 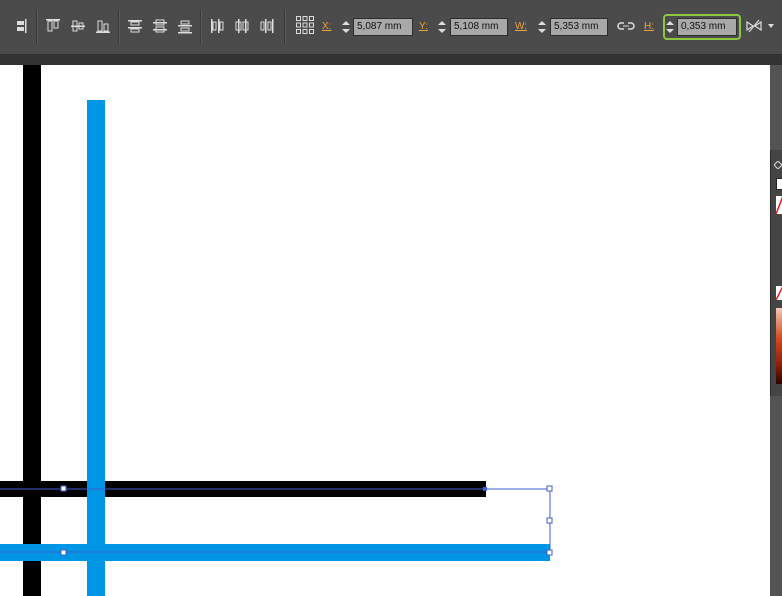 I want to click on align-right-edges-icon, so click(x=21, y=26).